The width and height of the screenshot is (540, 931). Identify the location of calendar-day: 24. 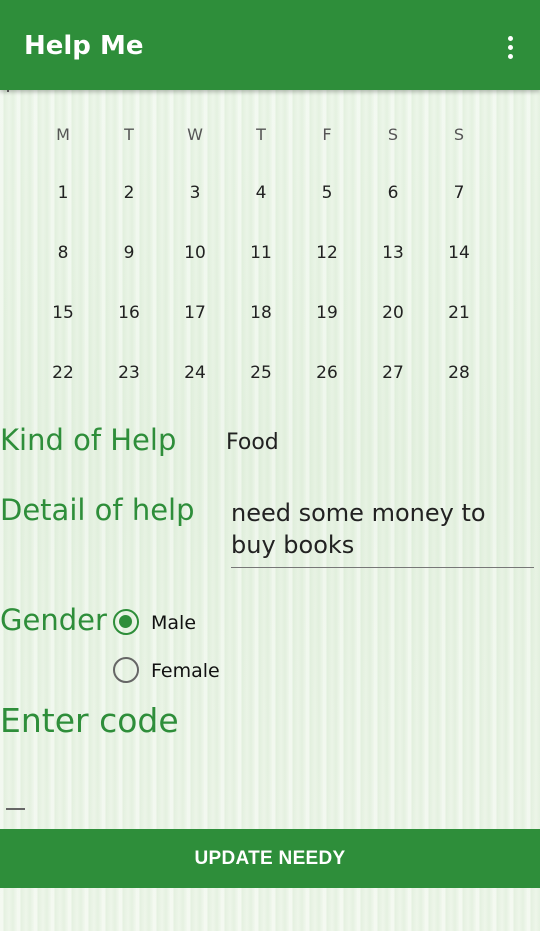
(195, 386).